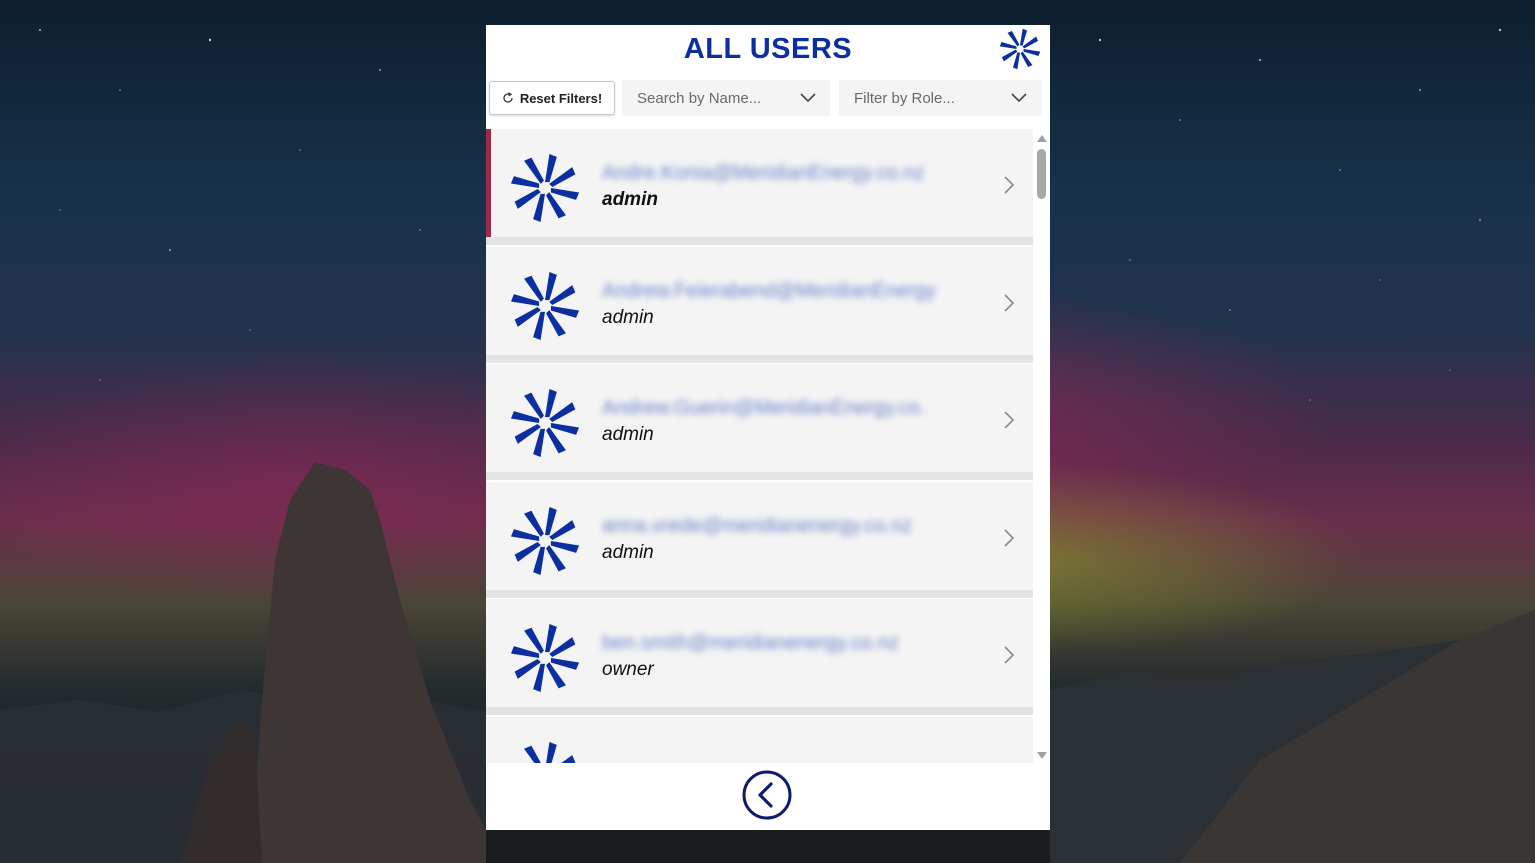  I want to click on back-arrow-circle-icon, so click(767, 795).